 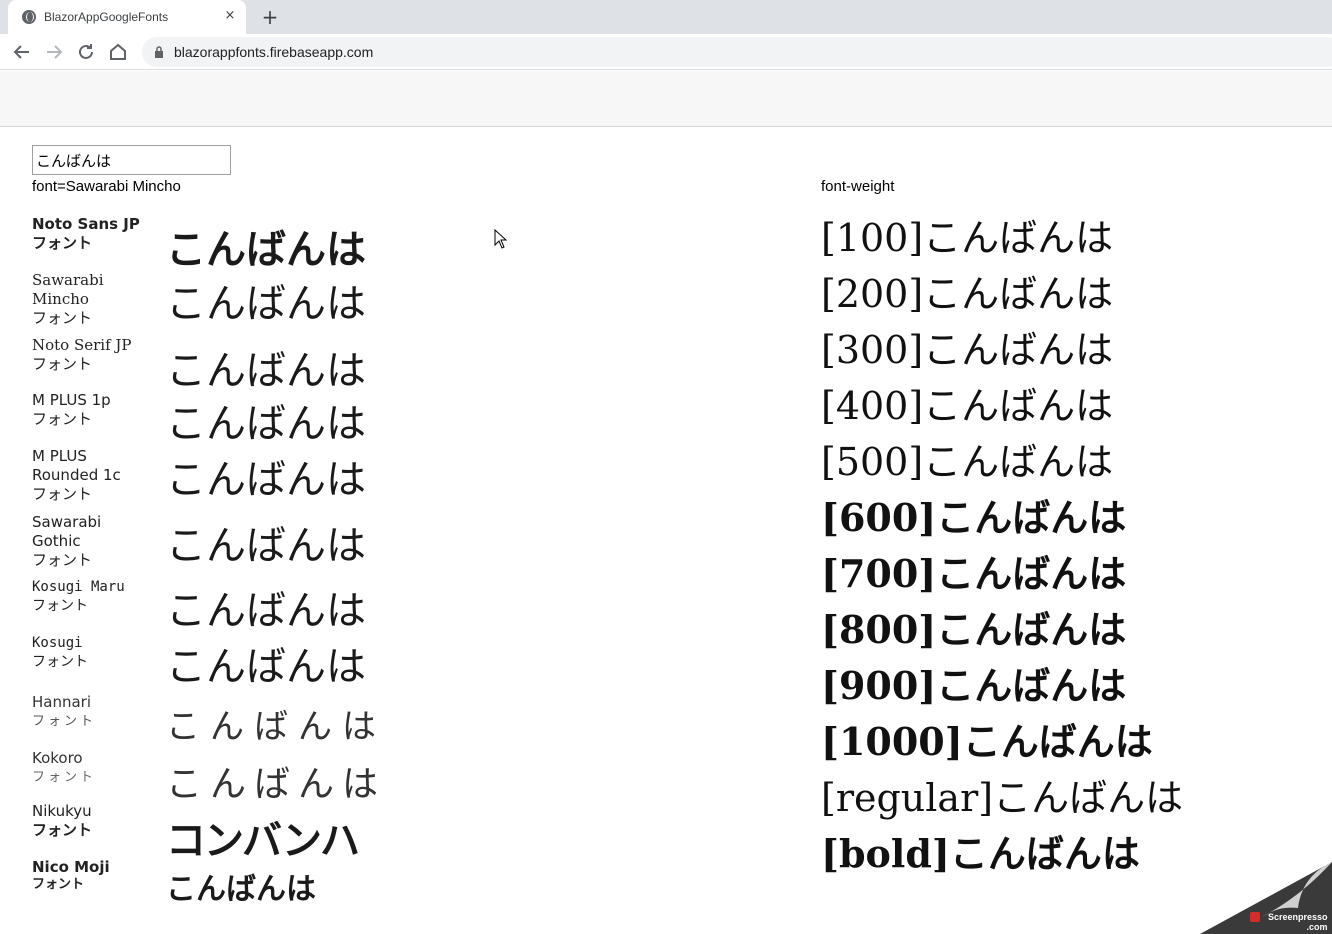 I want to click on font-name: Hannari, so click(x=62, y=702).